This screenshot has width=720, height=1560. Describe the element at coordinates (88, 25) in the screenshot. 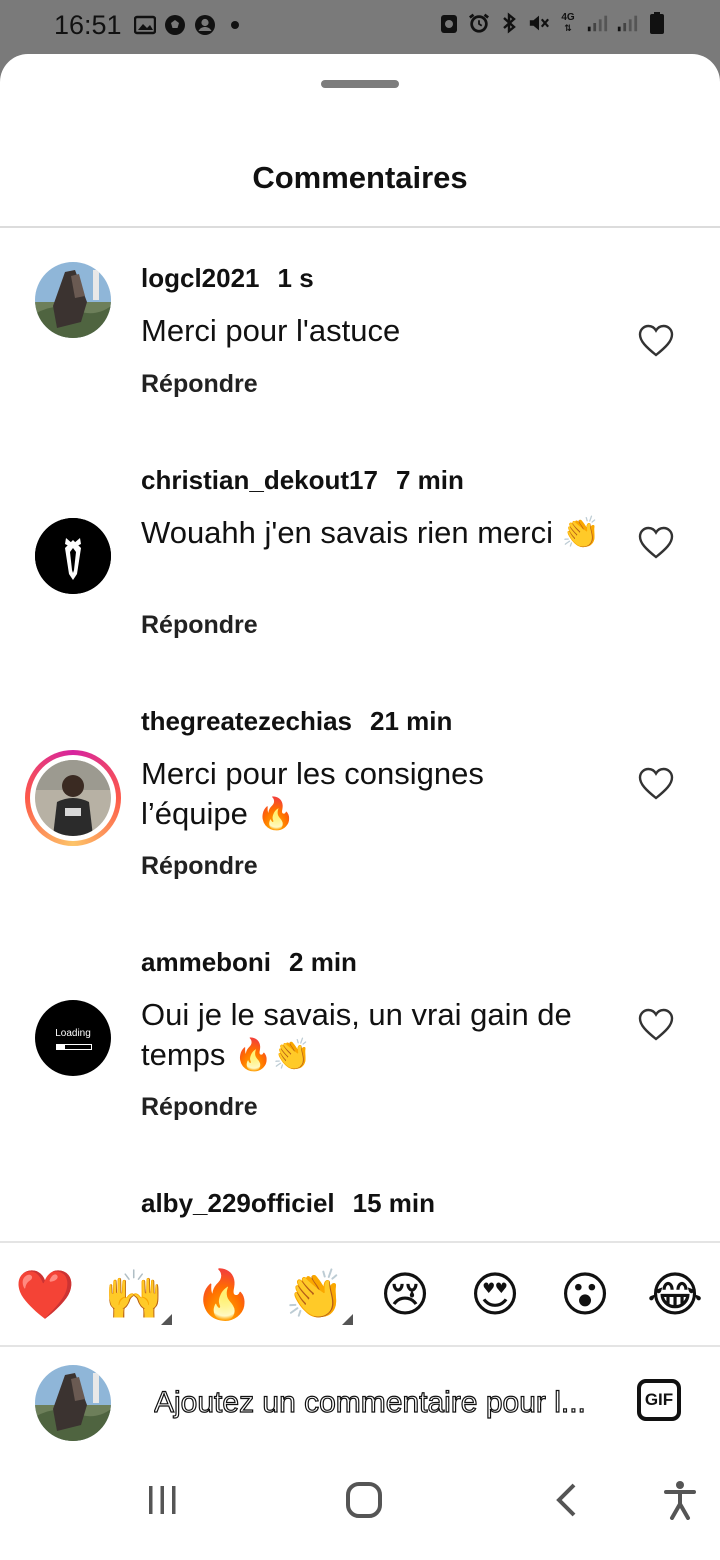

I see `status-time: 16:51` at that location.